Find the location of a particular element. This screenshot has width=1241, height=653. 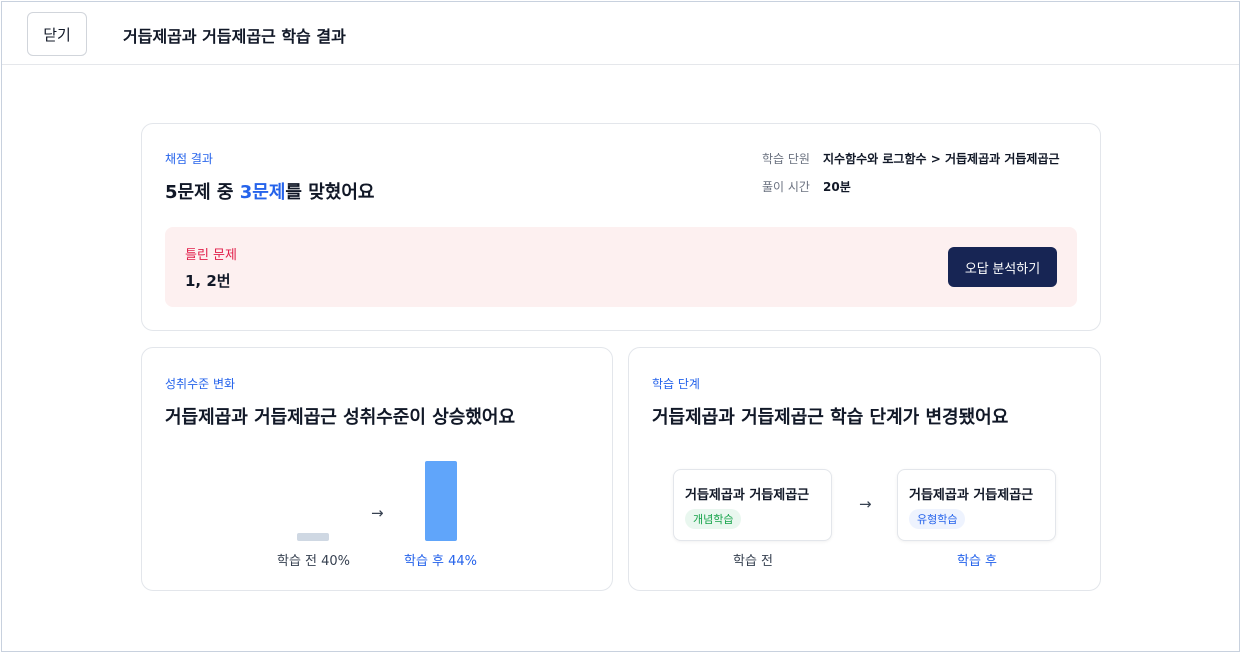

wrong-value: 1, 2번 is located at coordinates (208, 281).